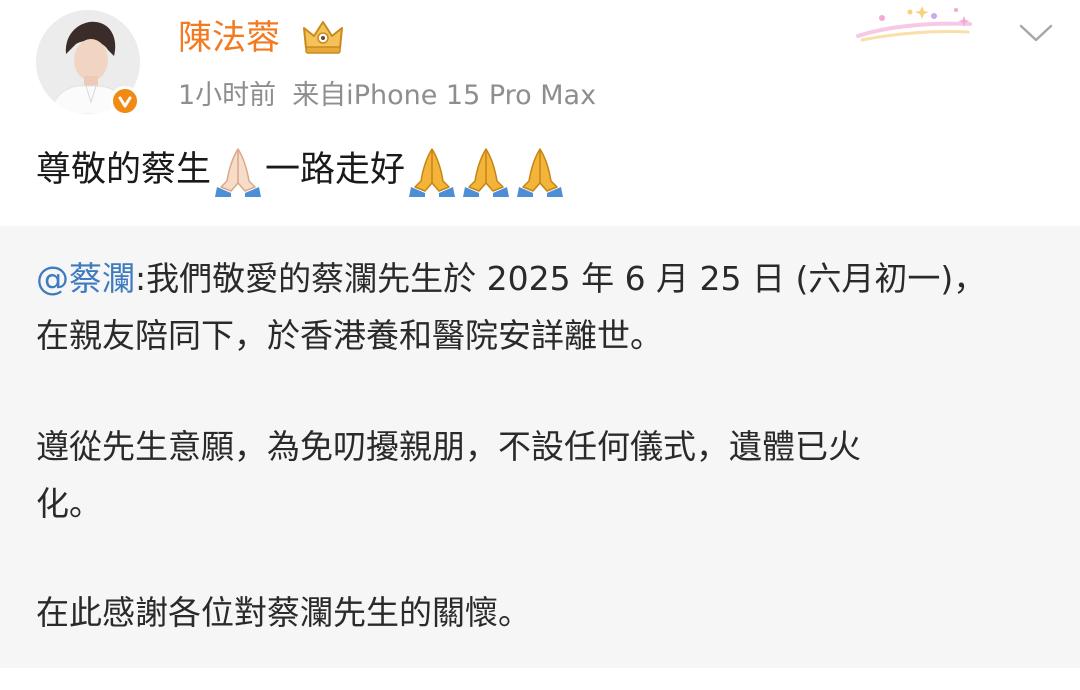 This screenshot has width=1080, height=690. Describe the element at coordinates (124, 170) in the screenshot. I see `post-text-part1: 尊敬的蔡生` at that location.